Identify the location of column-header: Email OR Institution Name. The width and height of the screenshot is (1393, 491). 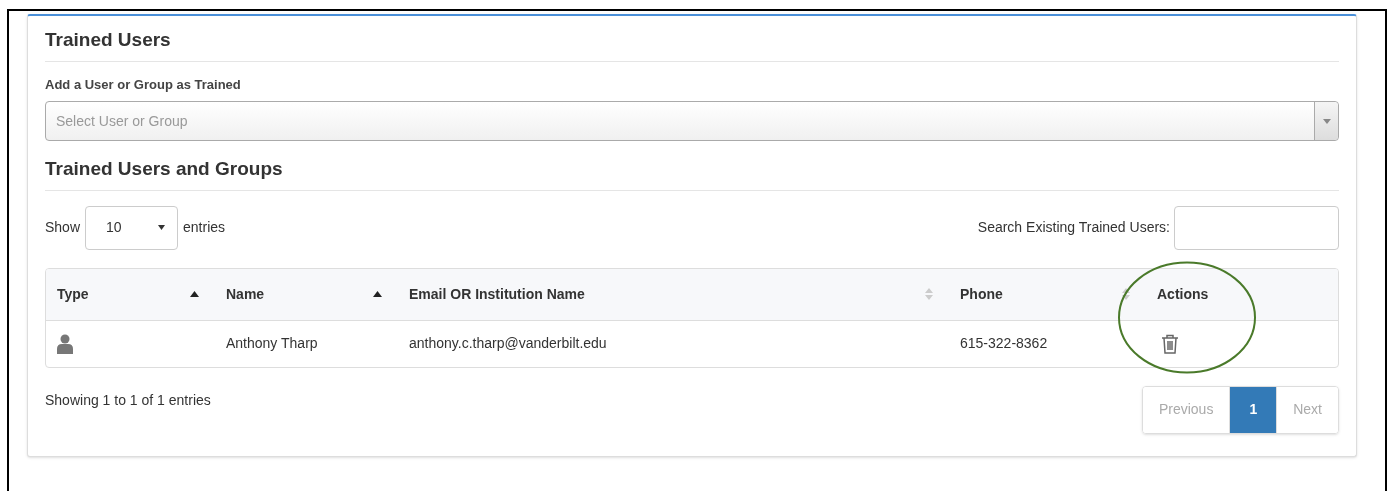
(497, 294).